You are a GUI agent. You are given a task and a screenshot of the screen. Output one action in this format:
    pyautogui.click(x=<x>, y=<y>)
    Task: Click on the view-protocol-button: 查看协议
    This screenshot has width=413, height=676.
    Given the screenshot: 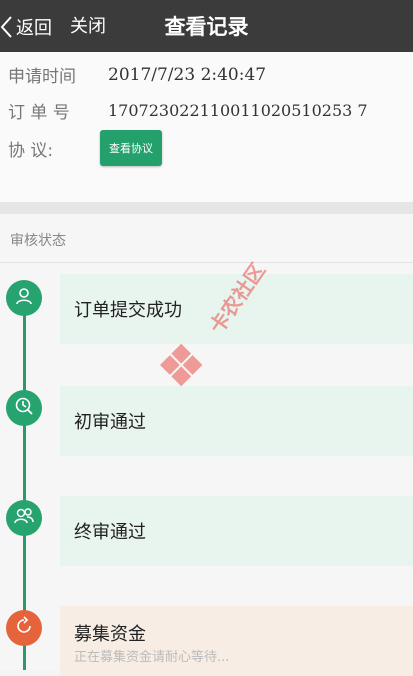 What is the action you would take?
    pyautogui.click(x=131, y=148)
    